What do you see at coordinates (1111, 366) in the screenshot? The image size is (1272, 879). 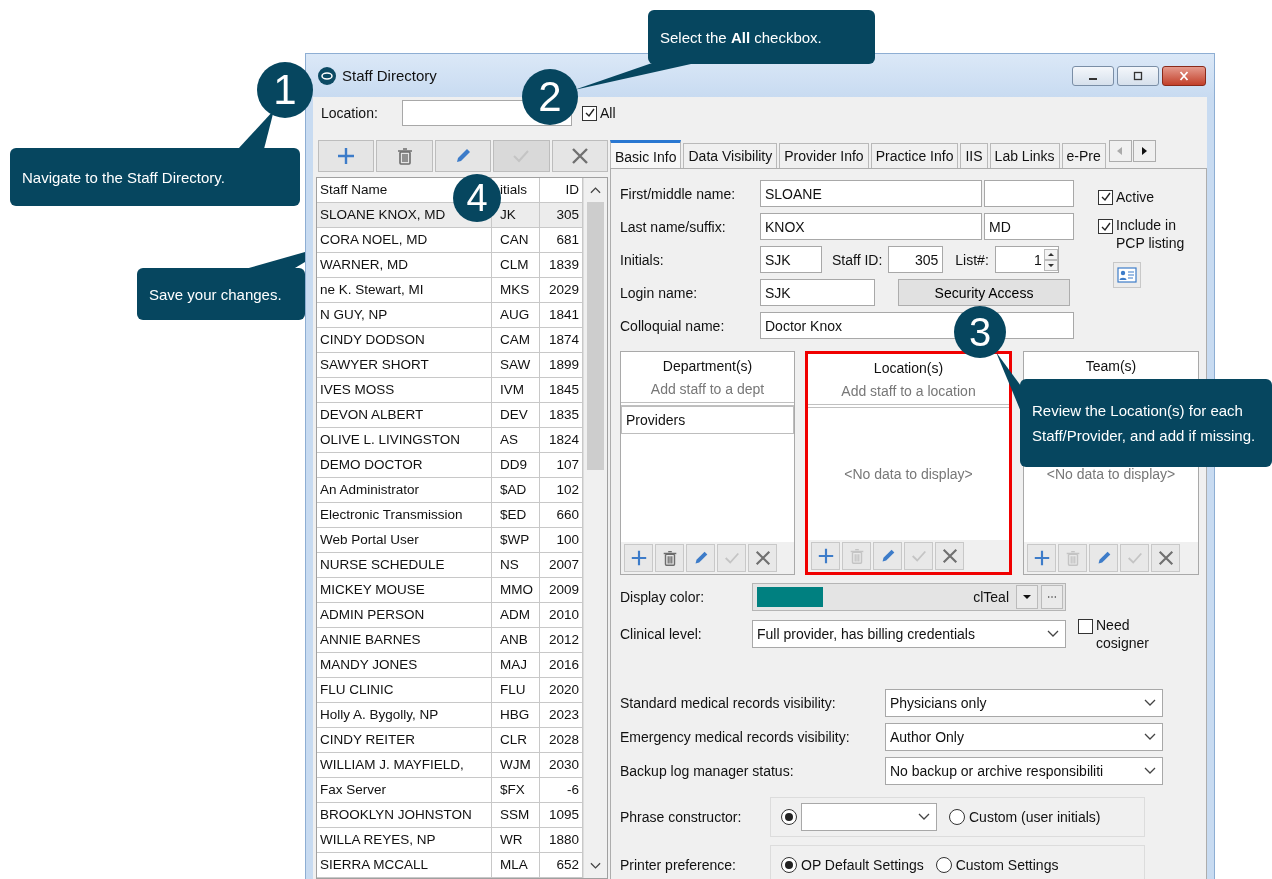 I see `panel-title: Team(s)` at bounding box center [1111, 366].